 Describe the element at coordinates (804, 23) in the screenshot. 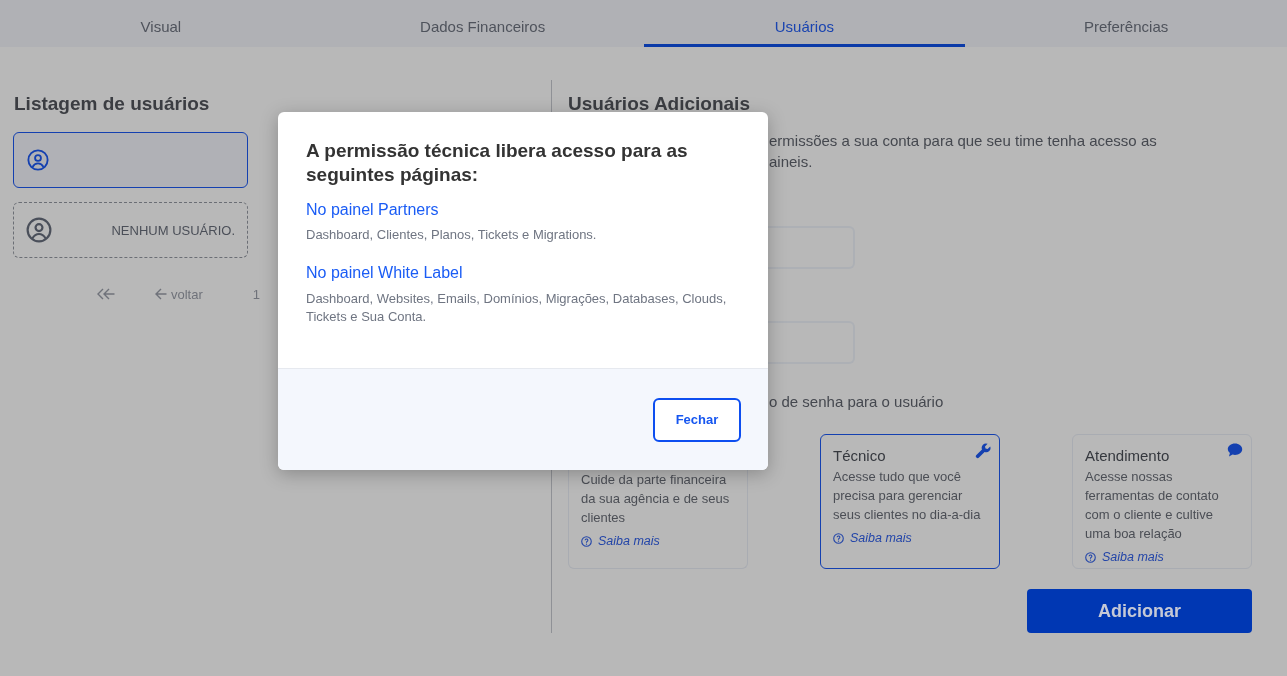

I see `tab: Usuários` at that location.